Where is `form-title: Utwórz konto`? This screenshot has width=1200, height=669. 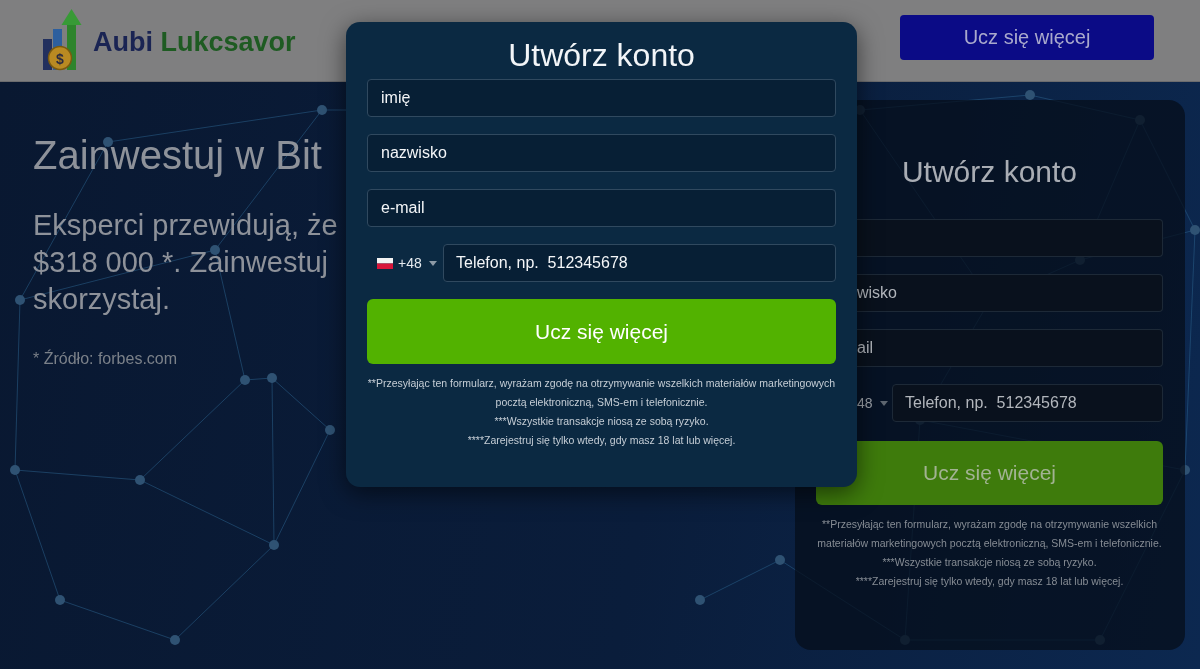 form-title: Utwórz konto is located at coordinates (601, 55).